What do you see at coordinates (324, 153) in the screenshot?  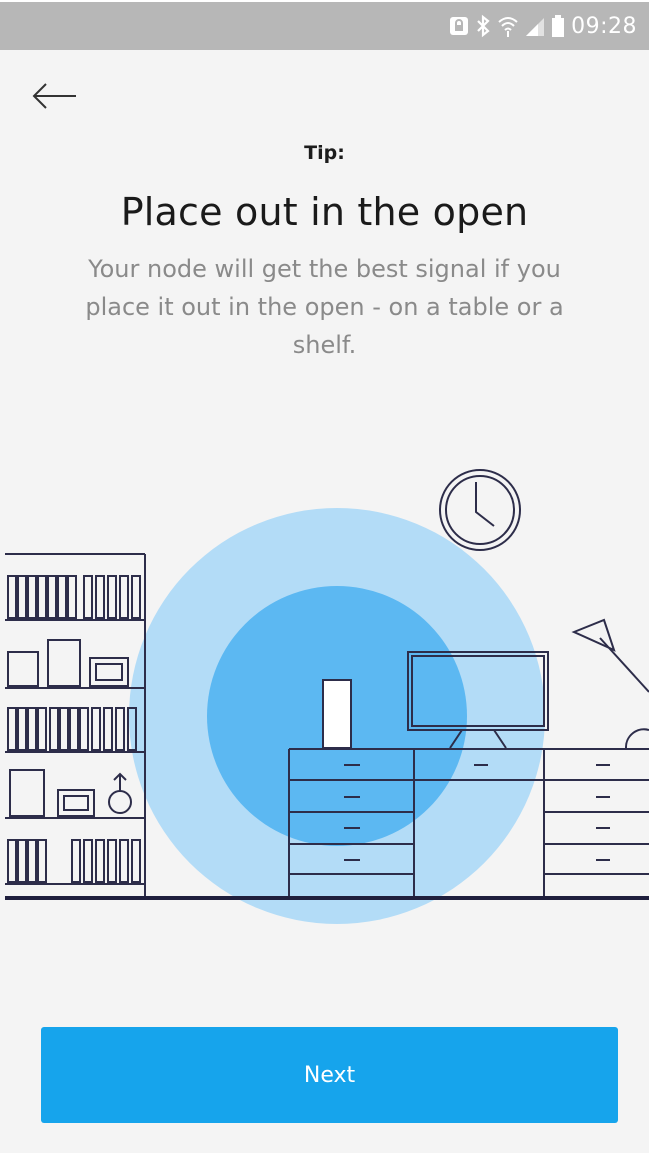 I see `tip-label: Tip:` at bounding box center [324, 153].